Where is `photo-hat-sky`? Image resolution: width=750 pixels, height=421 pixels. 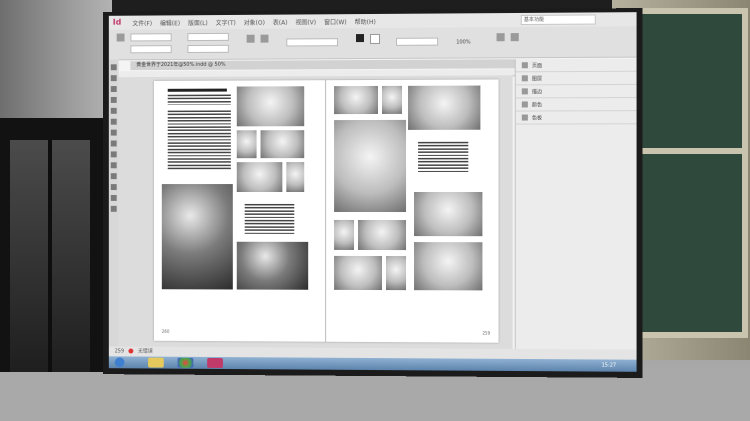 photo-hat-sky is located at coordinates (448, 266).